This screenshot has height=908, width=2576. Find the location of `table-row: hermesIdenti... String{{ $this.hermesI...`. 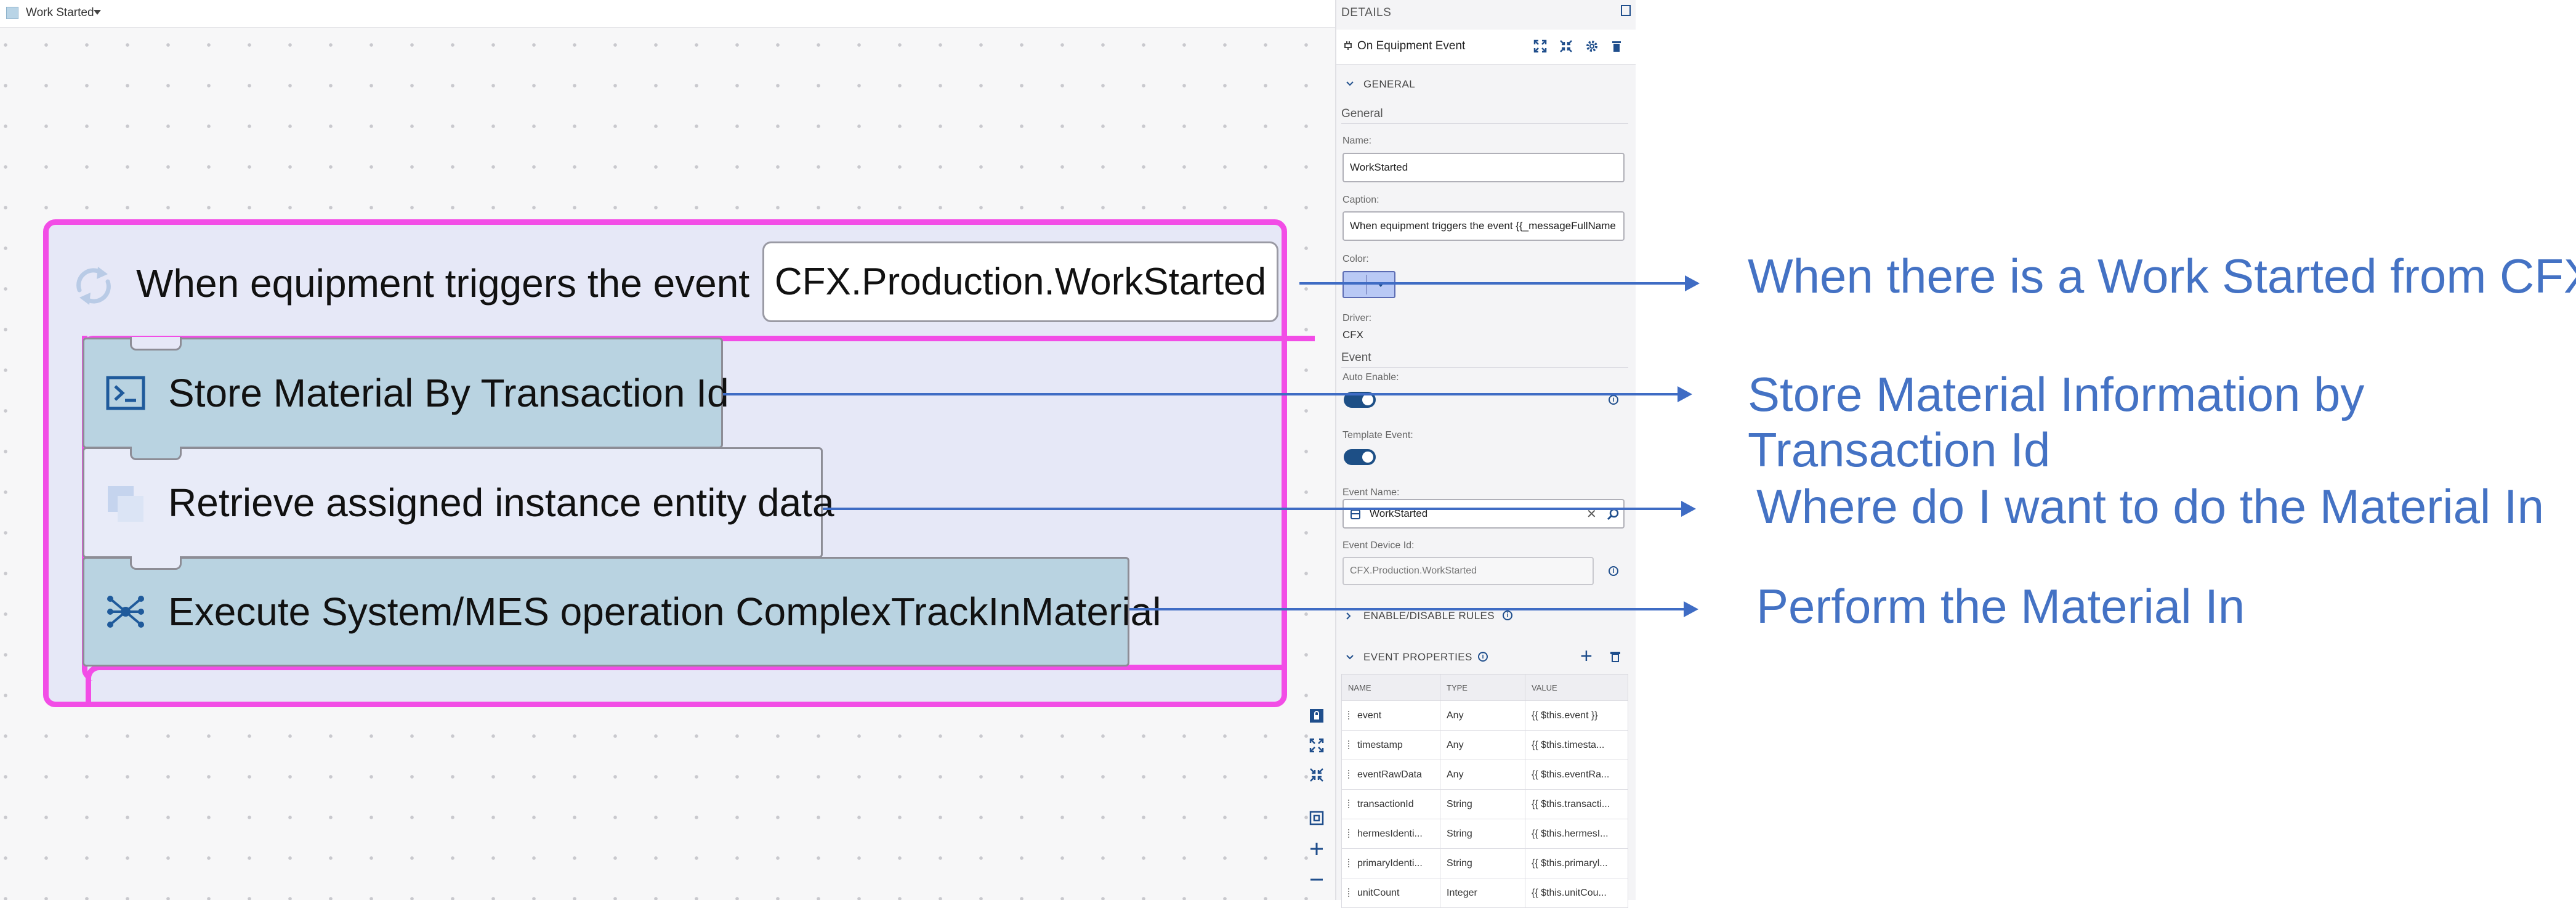

table-row: hermesIdenti... String{{ $this.hermesI... is located at coordinates (1484, 834).